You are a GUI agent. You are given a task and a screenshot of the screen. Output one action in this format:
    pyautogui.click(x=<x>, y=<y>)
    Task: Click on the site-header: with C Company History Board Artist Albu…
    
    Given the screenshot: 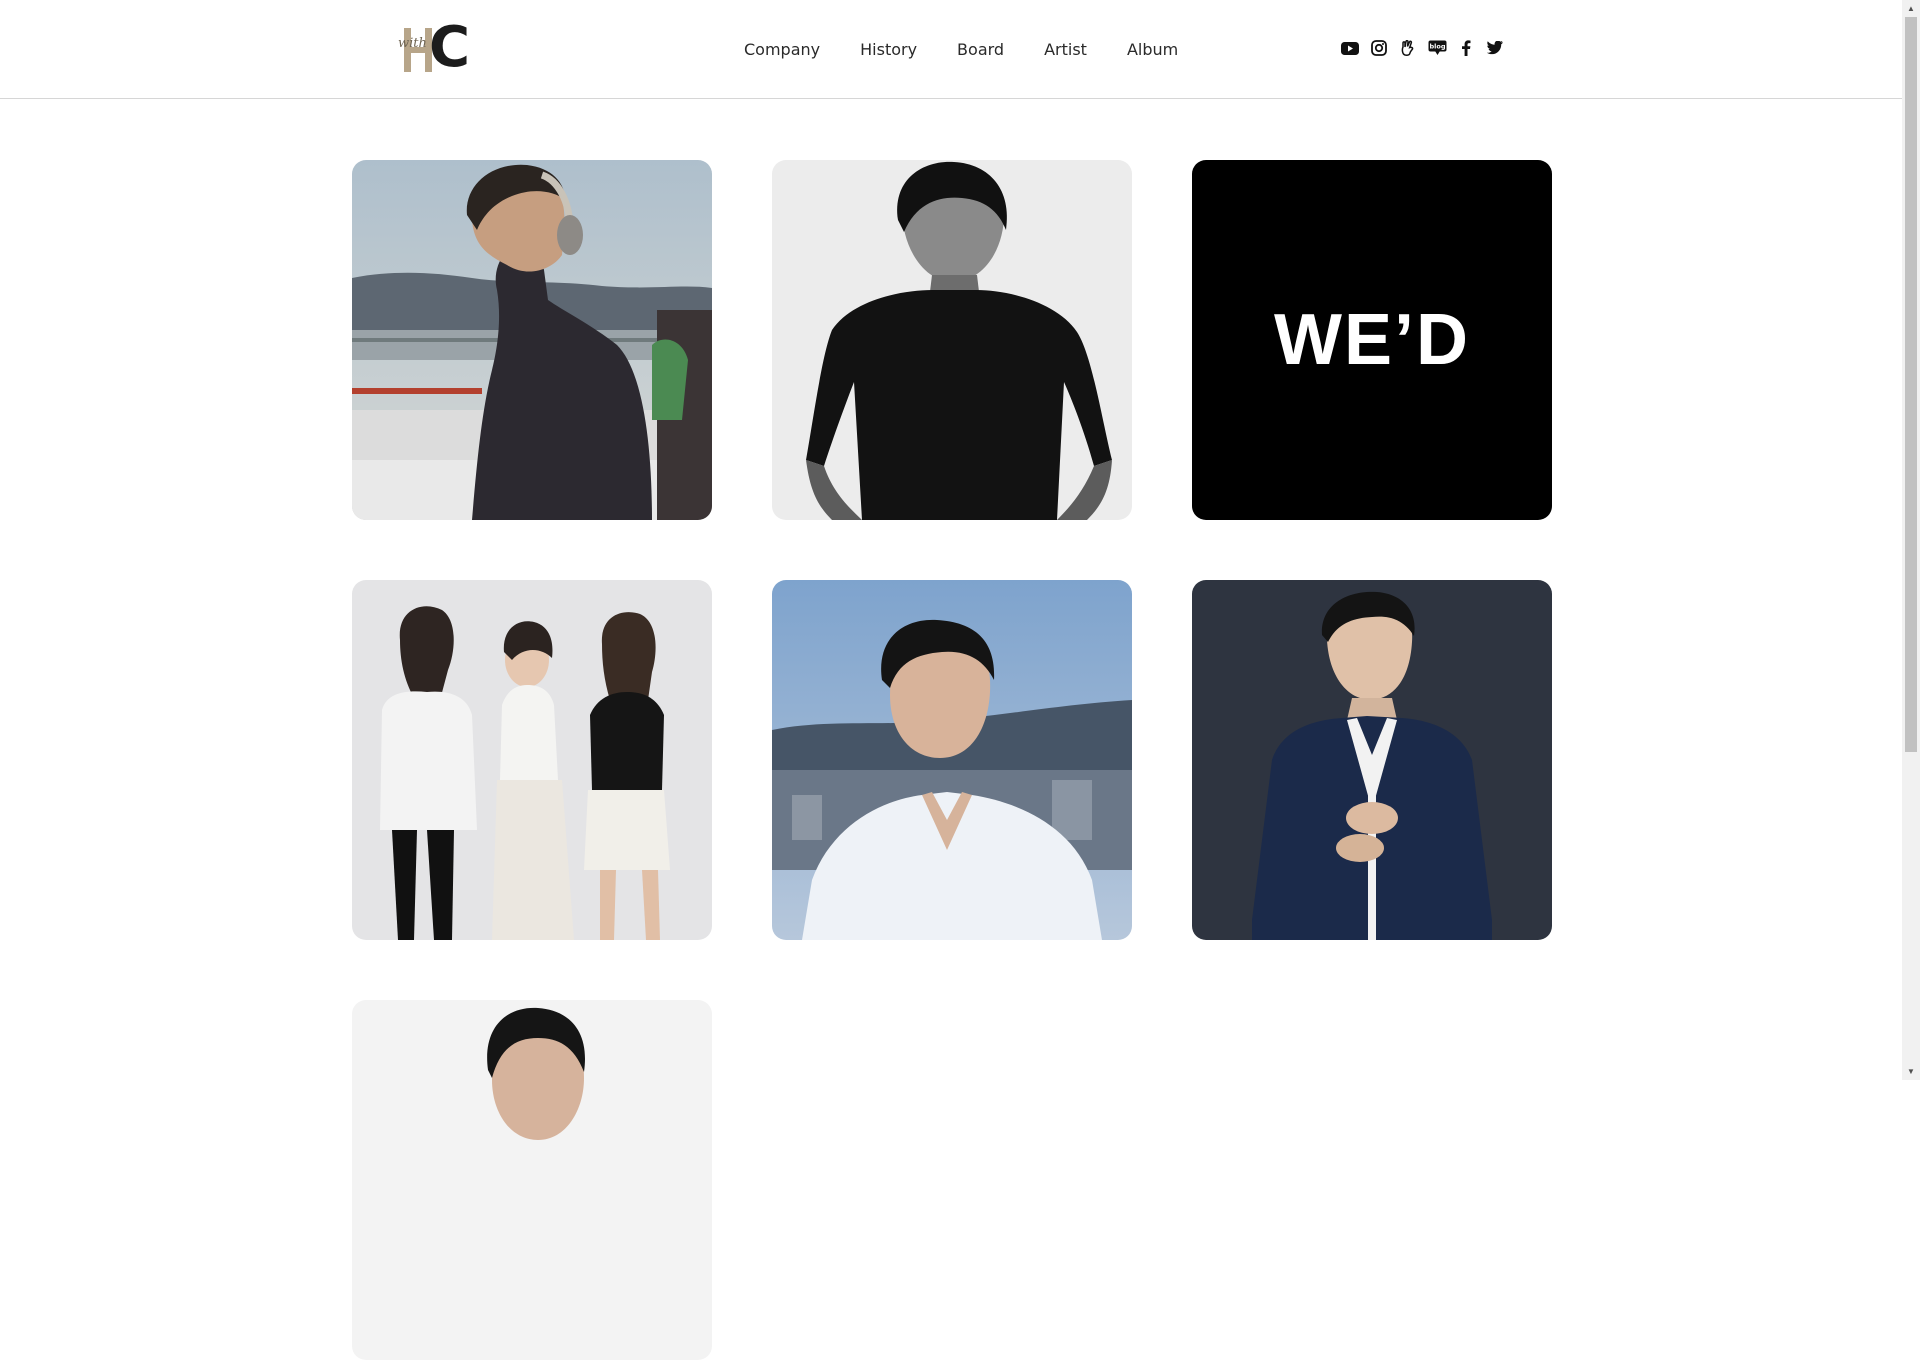 What is the action you would take?
    pyautogui.click(x=951, y=49)
    